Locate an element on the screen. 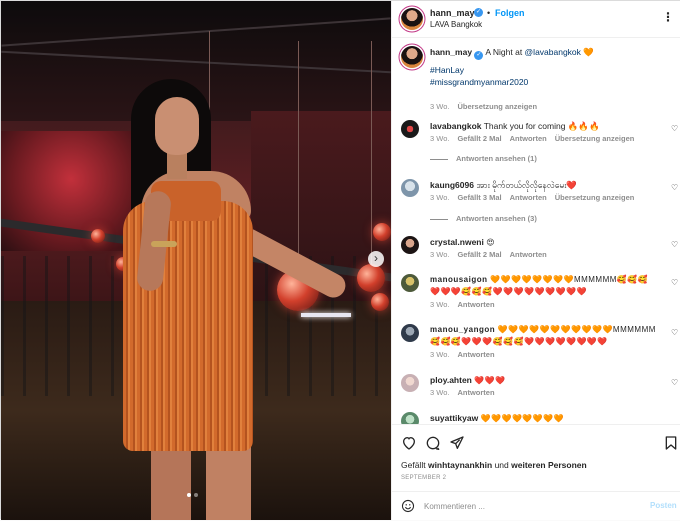 This screenshot has width=680, height=521. liked-by-user: winhtaynankhin is located at coordinates (460, 465).